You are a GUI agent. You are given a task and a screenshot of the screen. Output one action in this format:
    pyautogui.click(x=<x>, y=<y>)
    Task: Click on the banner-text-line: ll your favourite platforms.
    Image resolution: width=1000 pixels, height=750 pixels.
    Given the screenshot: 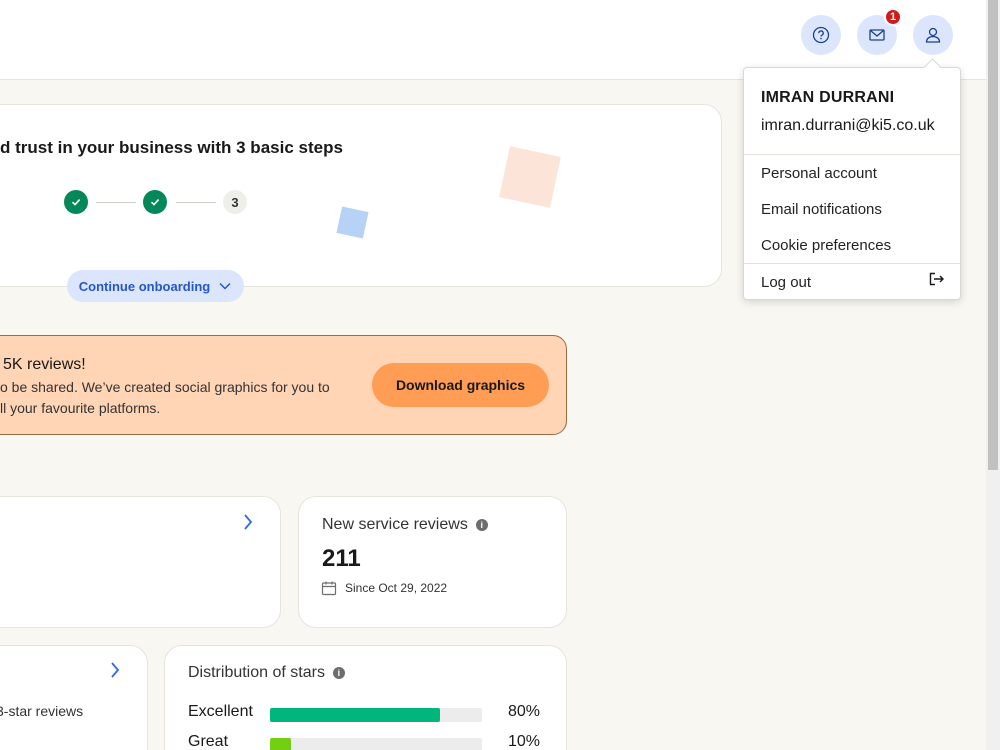 What is the action you would take?
    pyautogui.click(x=80, y=408)
    